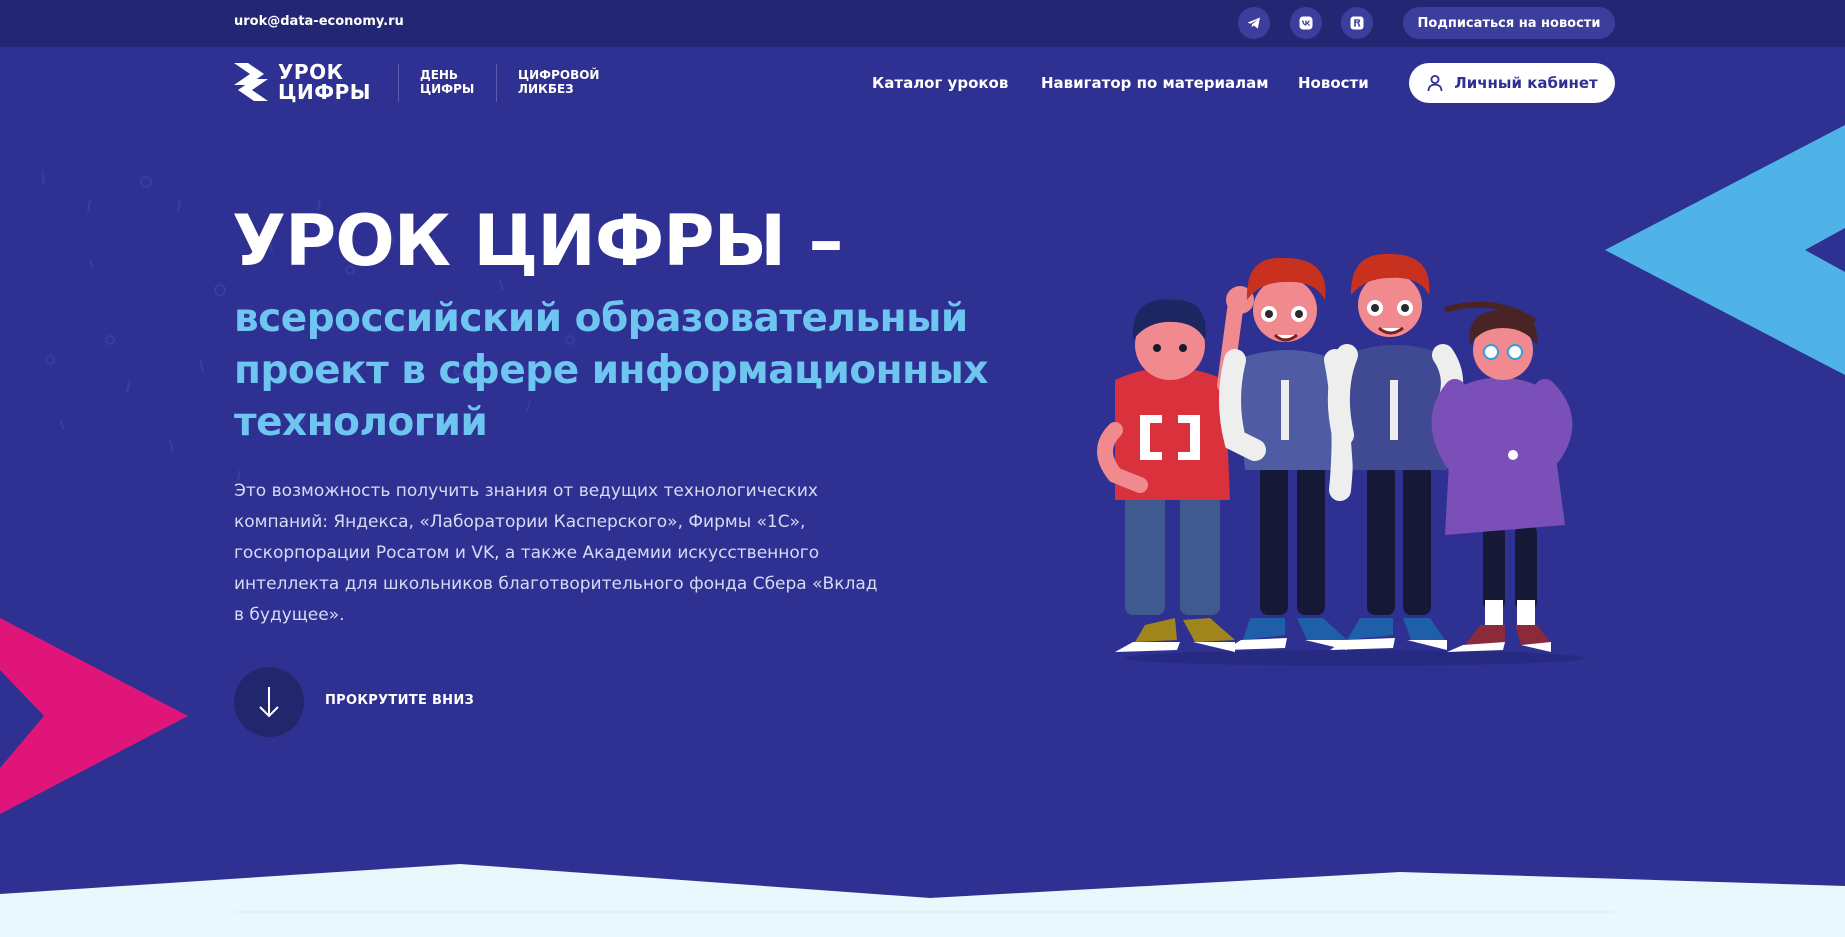 The height and width of the screenshot is (937, 1845). I want to click on vk-icon, so click(1306, 23).